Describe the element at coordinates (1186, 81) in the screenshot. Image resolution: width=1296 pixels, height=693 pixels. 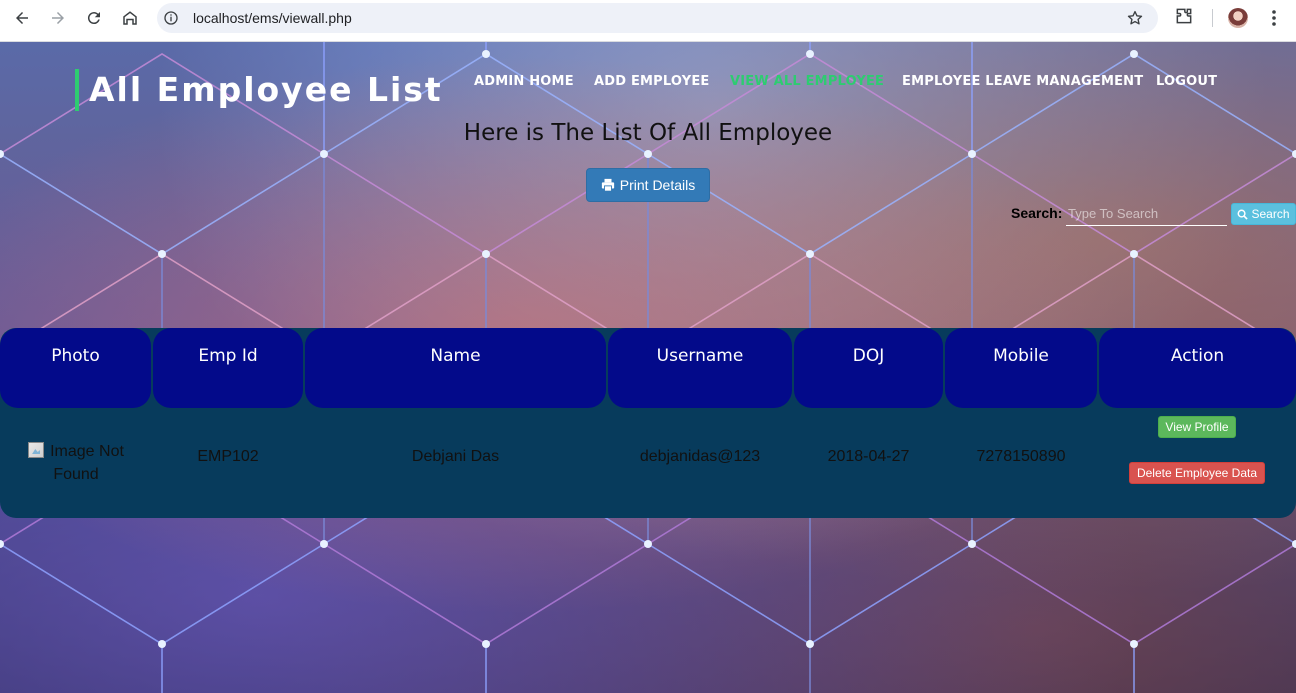
I see `nav-logout: LOGOUT` at that location.